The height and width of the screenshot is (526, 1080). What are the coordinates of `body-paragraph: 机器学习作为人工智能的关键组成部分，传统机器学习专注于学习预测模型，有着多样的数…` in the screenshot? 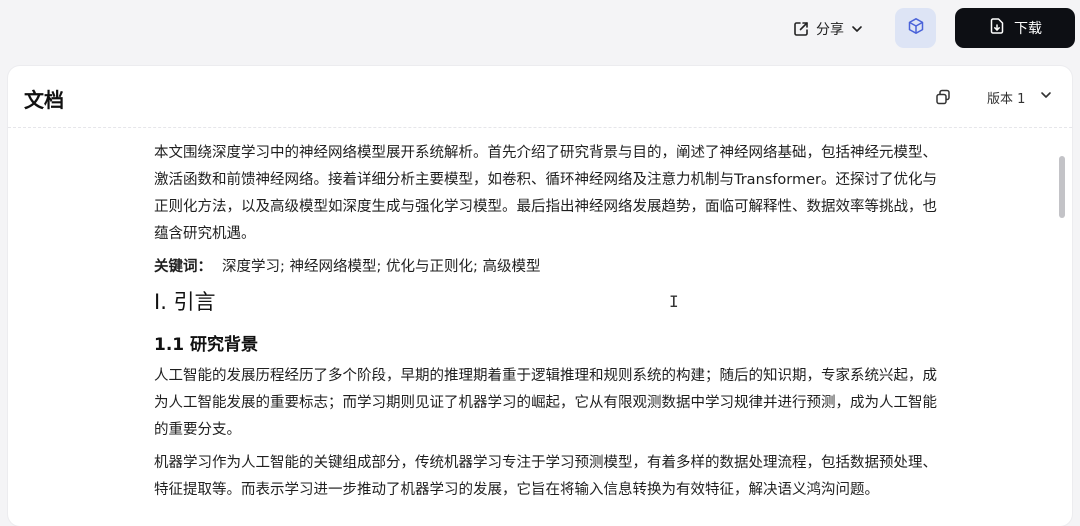 It's located at (545, 476).